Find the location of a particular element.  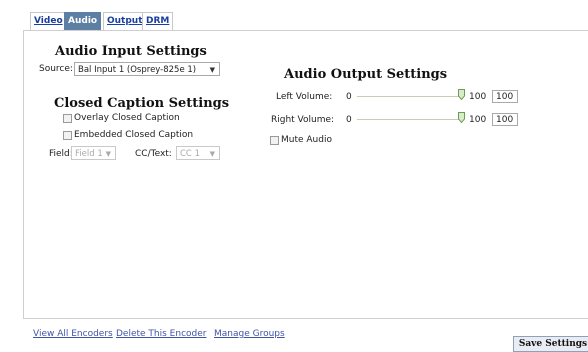

right-volume-slider-track is located at coordinates (408, 119).